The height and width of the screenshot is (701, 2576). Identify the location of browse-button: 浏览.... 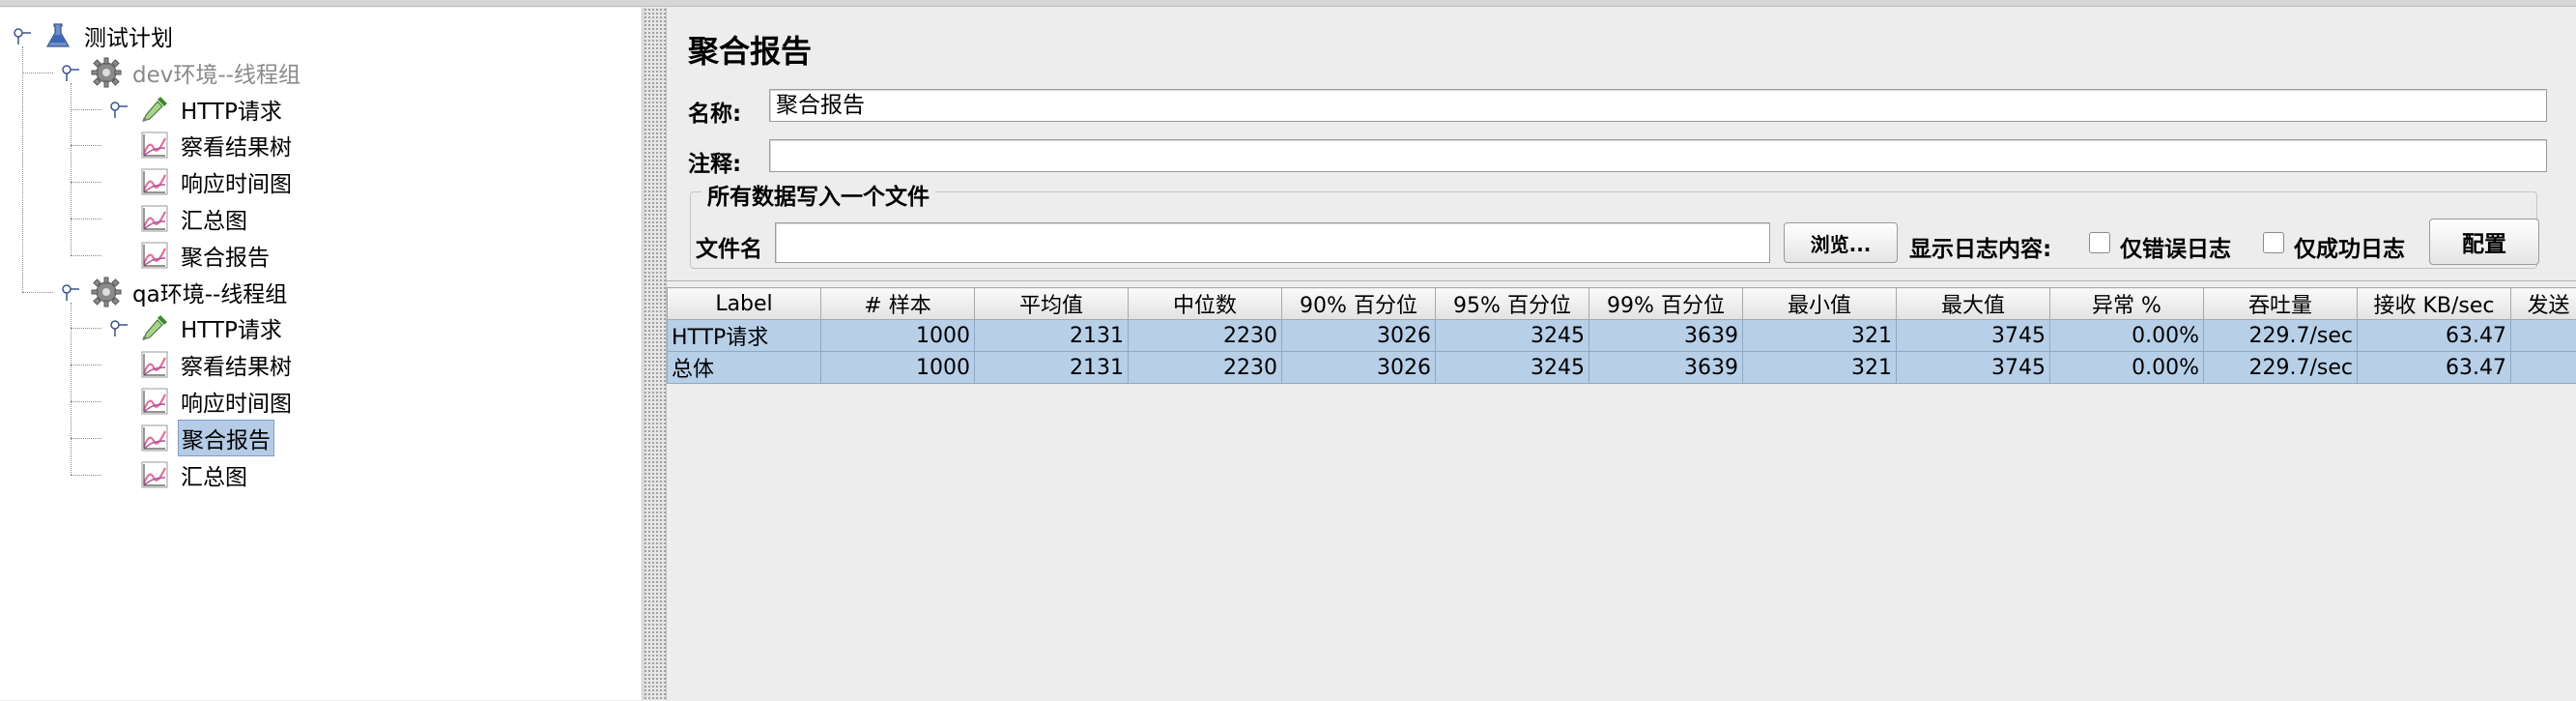
(1841, 242).